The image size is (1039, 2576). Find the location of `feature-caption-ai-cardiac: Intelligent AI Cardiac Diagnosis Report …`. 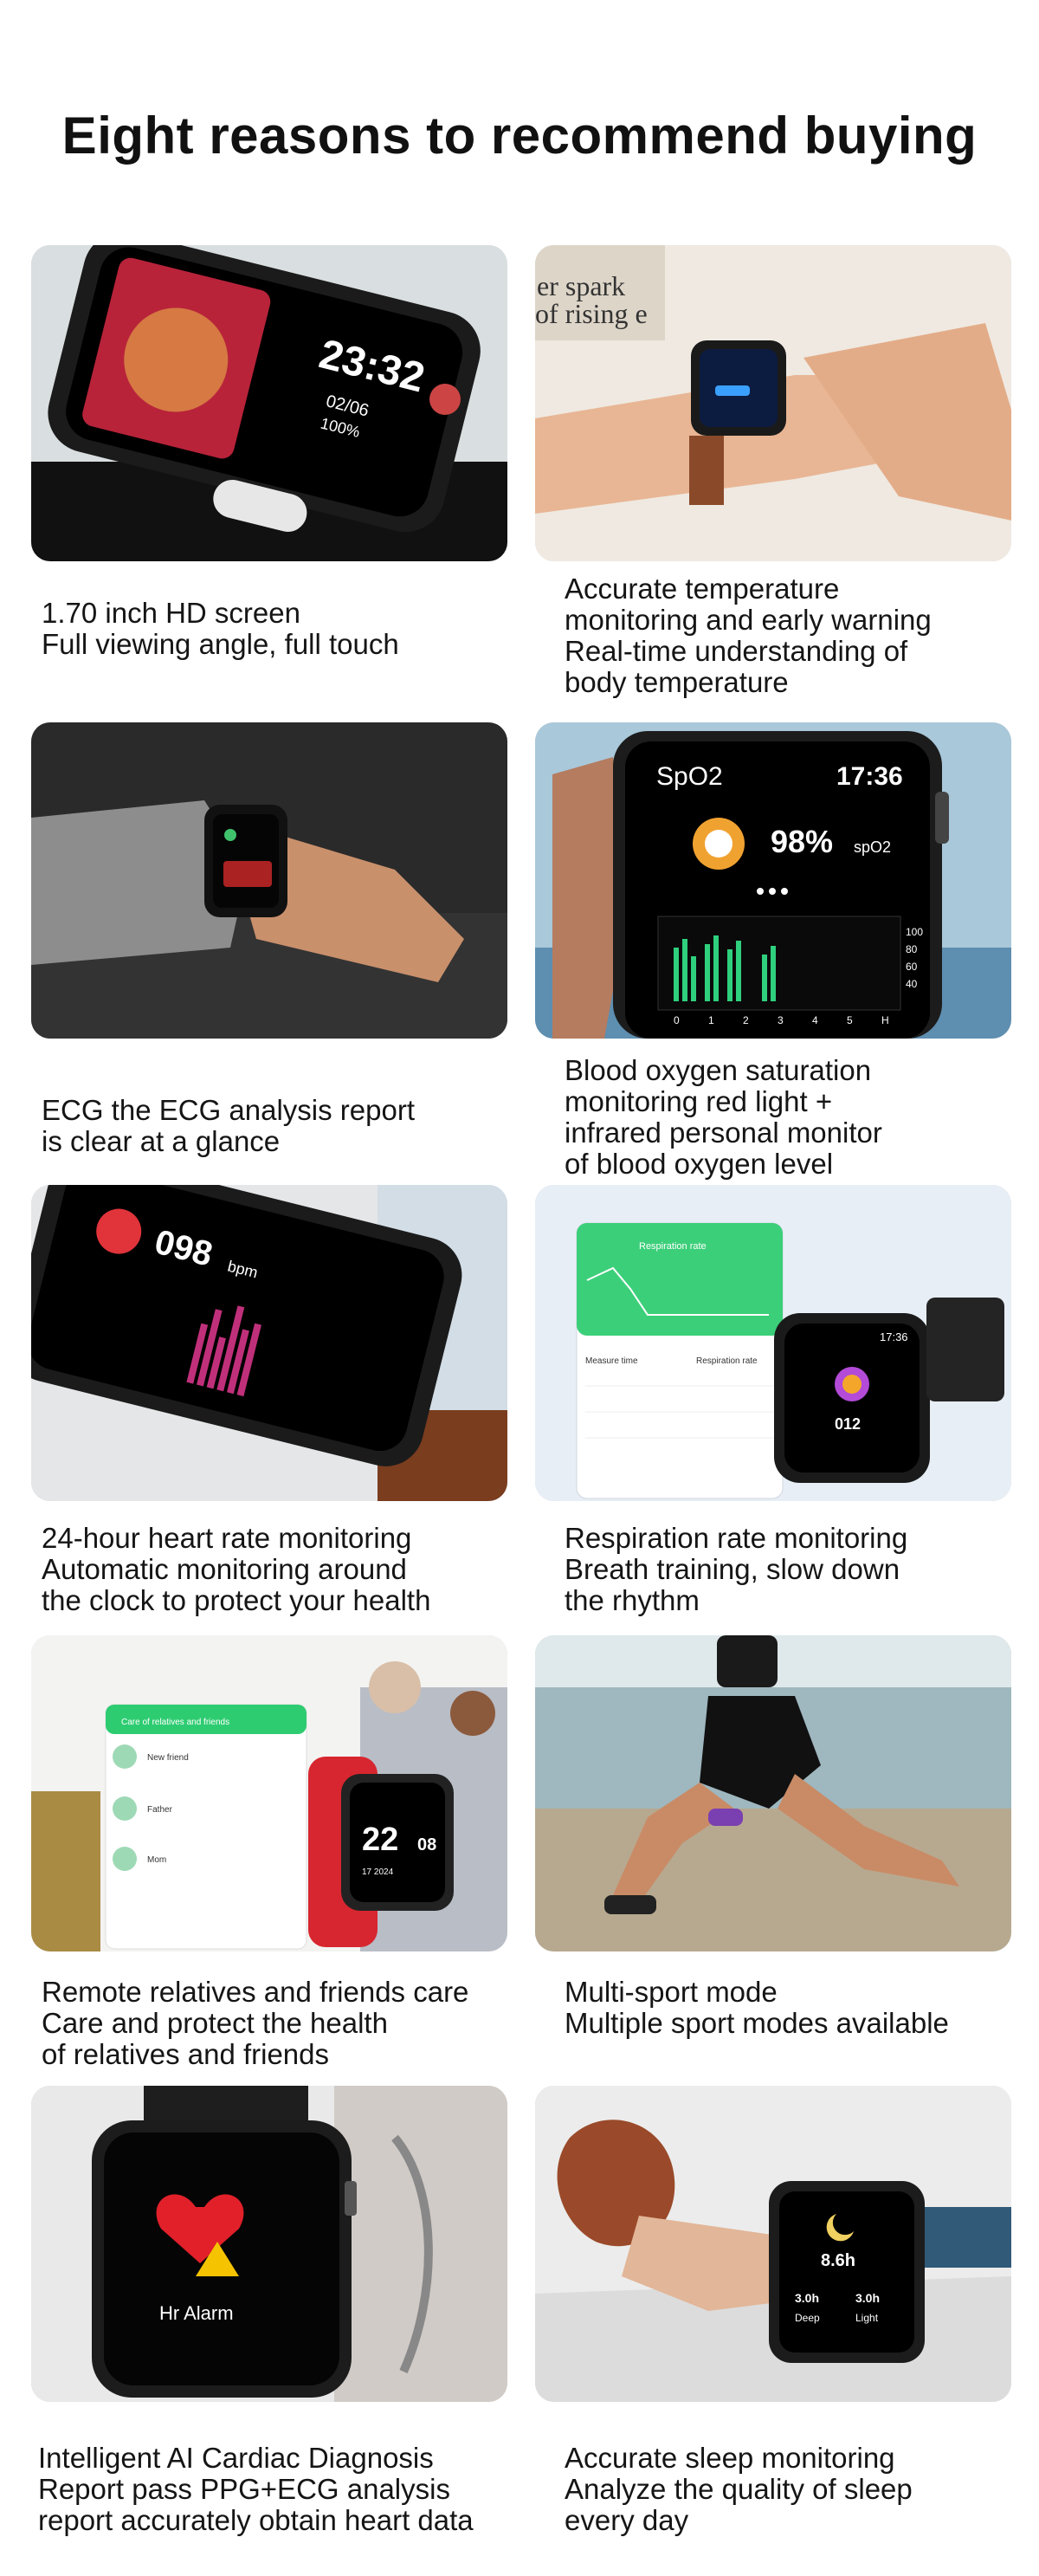

feature-caption-ai-cardiac: Intelligent AI Cardiac Diagnosis Report … is located at coordinates (256, 2489).